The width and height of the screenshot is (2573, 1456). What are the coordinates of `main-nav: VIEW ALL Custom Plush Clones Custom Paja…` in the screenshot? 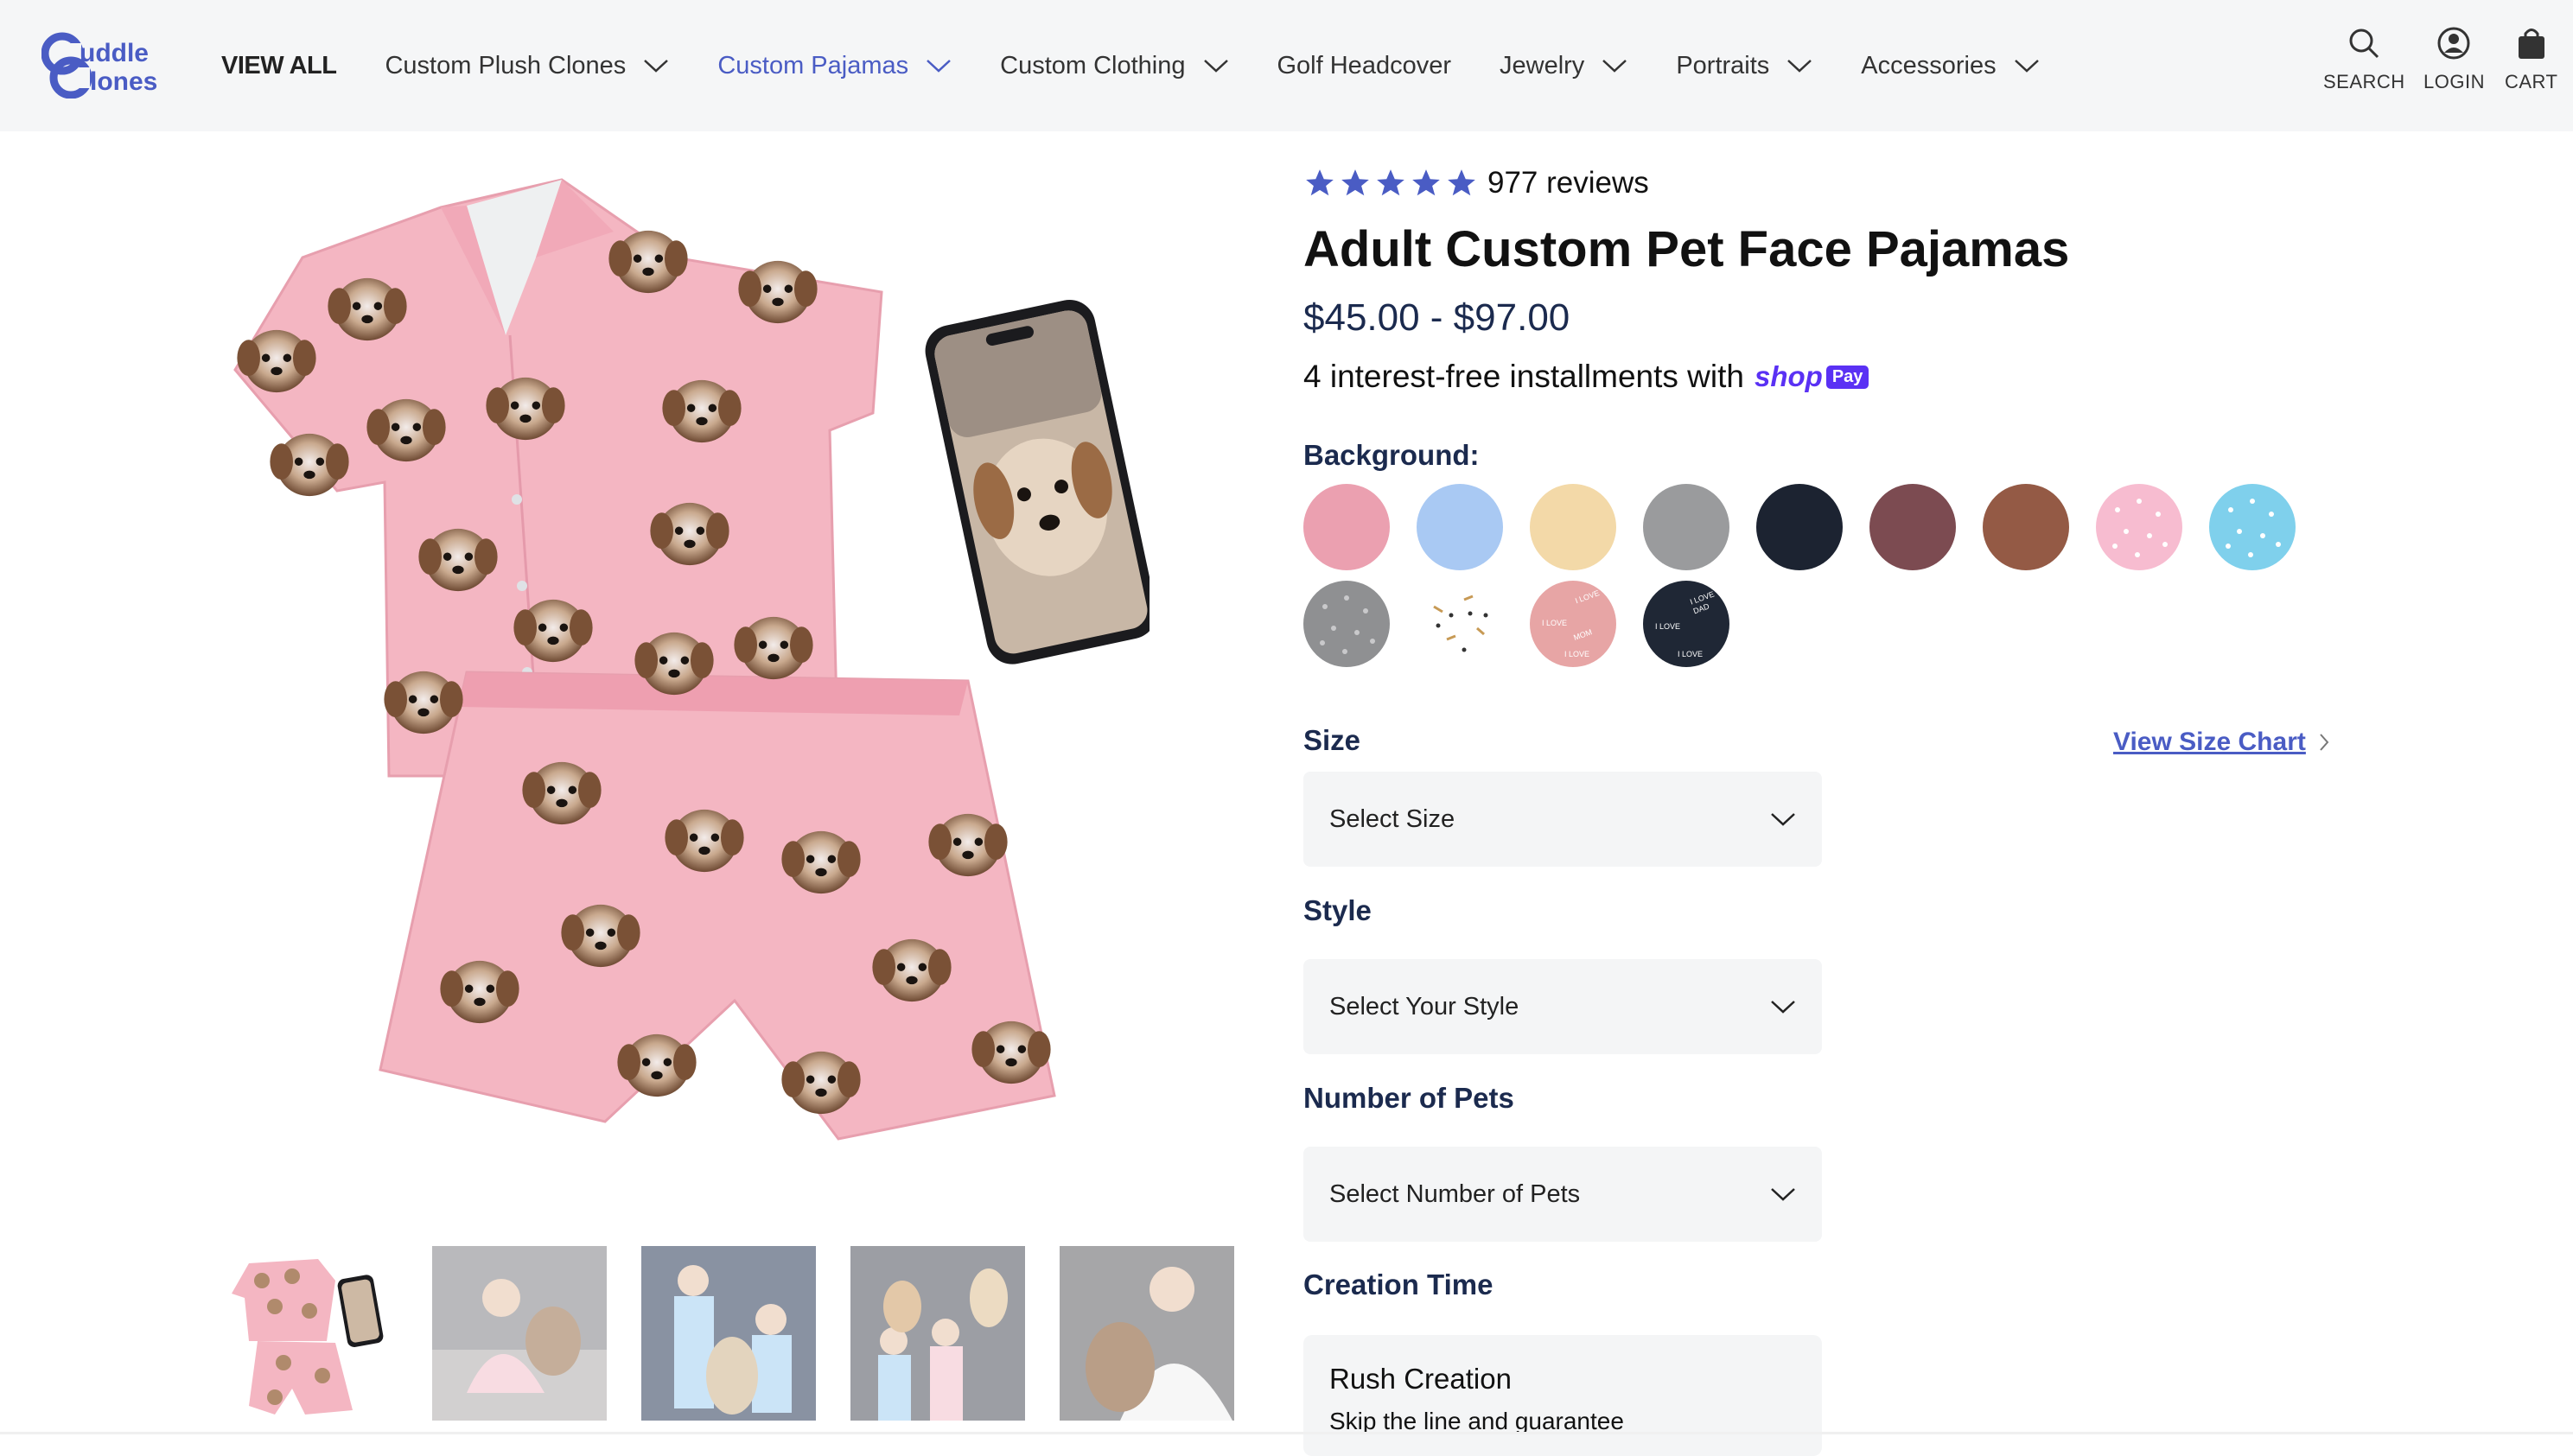 It's located at (1154, 66).